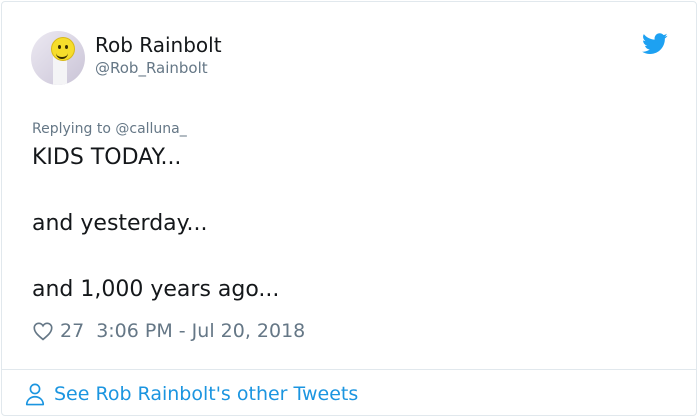 This screenshot has height=419, width=700. Describe the element at coordinates (206, 394) in the screenshot. I see `see-other-tweets-label: See Rob Rainbolt's other Tweets` at that location.